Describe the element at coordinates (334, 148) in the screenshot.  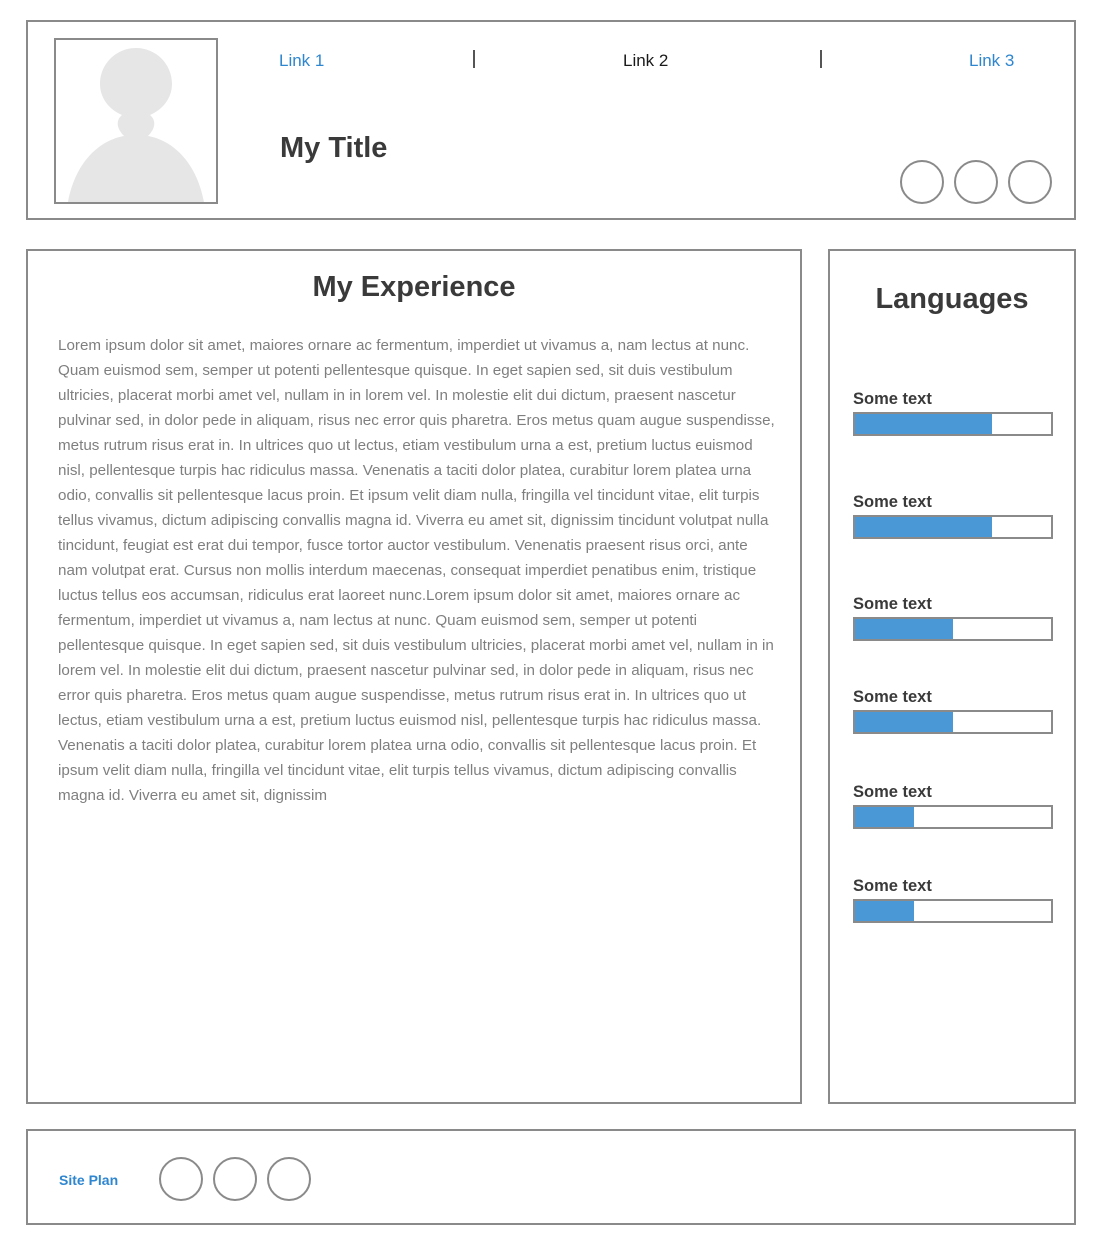
I see `page-title: My Title` at that location.